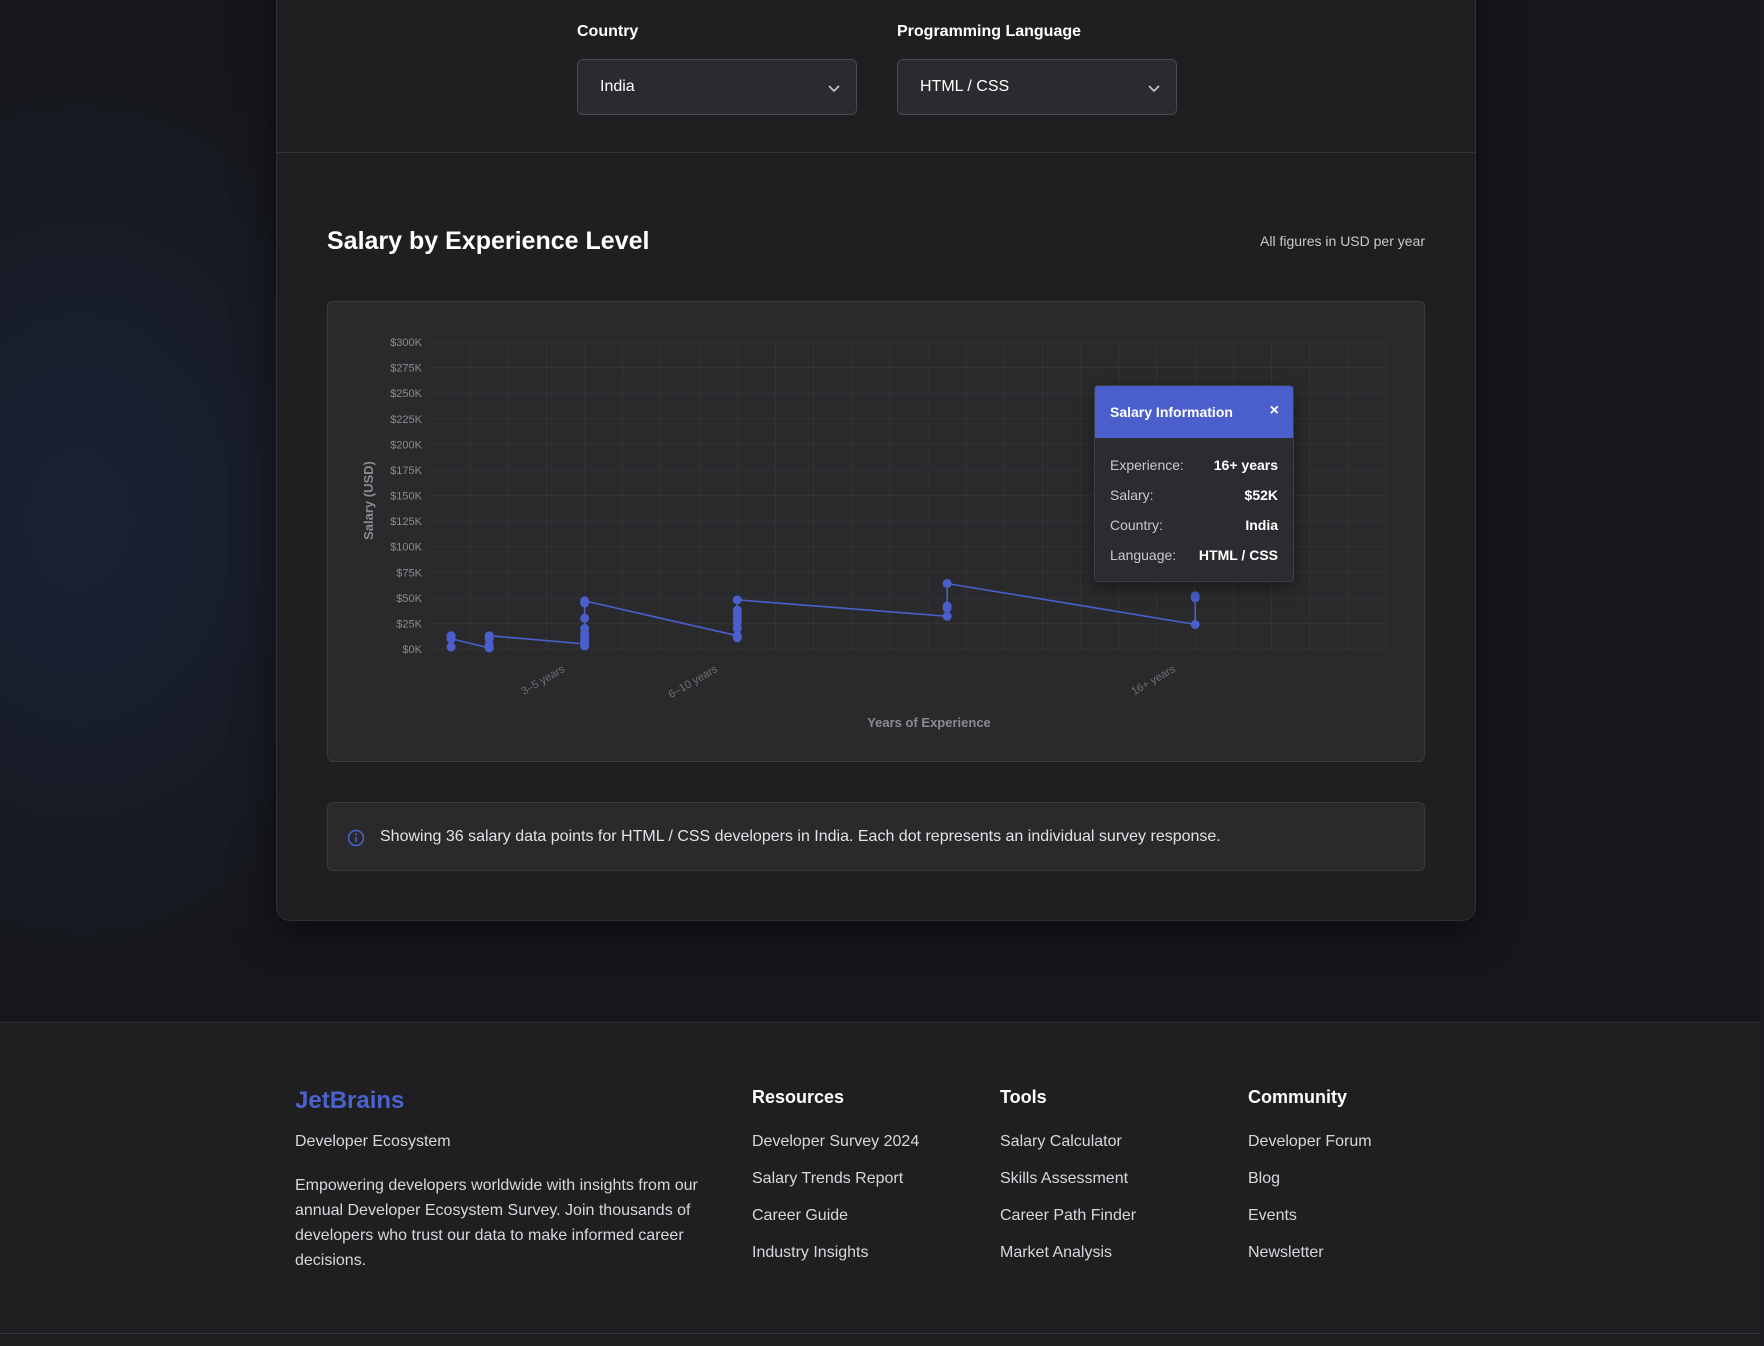 The width and height of the screenshot is (1764, 1346). What do you see at coordinates (406, 522) in the screenshot?
I see `y-tick-label: $125K` at bounding box center [406, 522].